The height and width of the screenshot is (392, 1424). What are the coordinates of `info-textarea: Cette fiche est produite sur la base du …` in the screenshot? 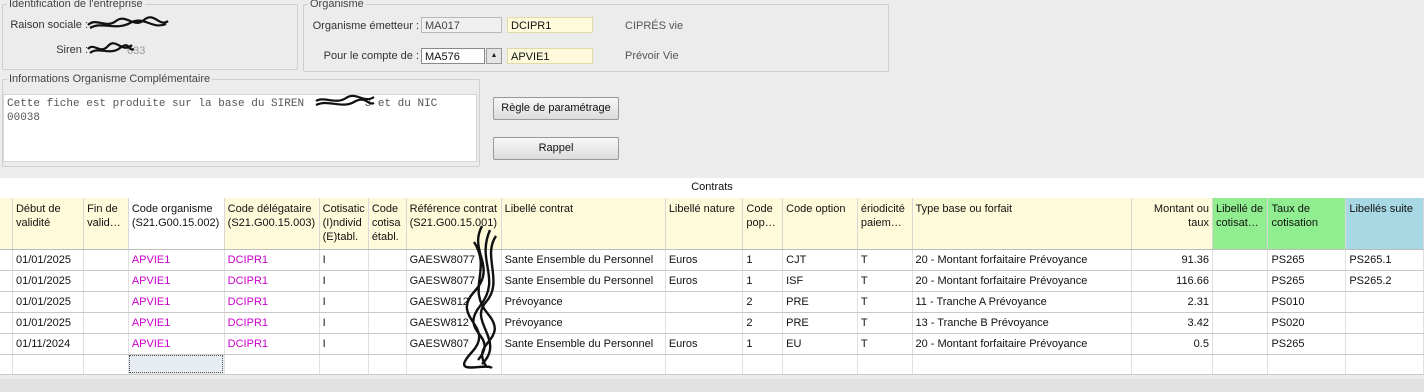 It's located at (240, 128).